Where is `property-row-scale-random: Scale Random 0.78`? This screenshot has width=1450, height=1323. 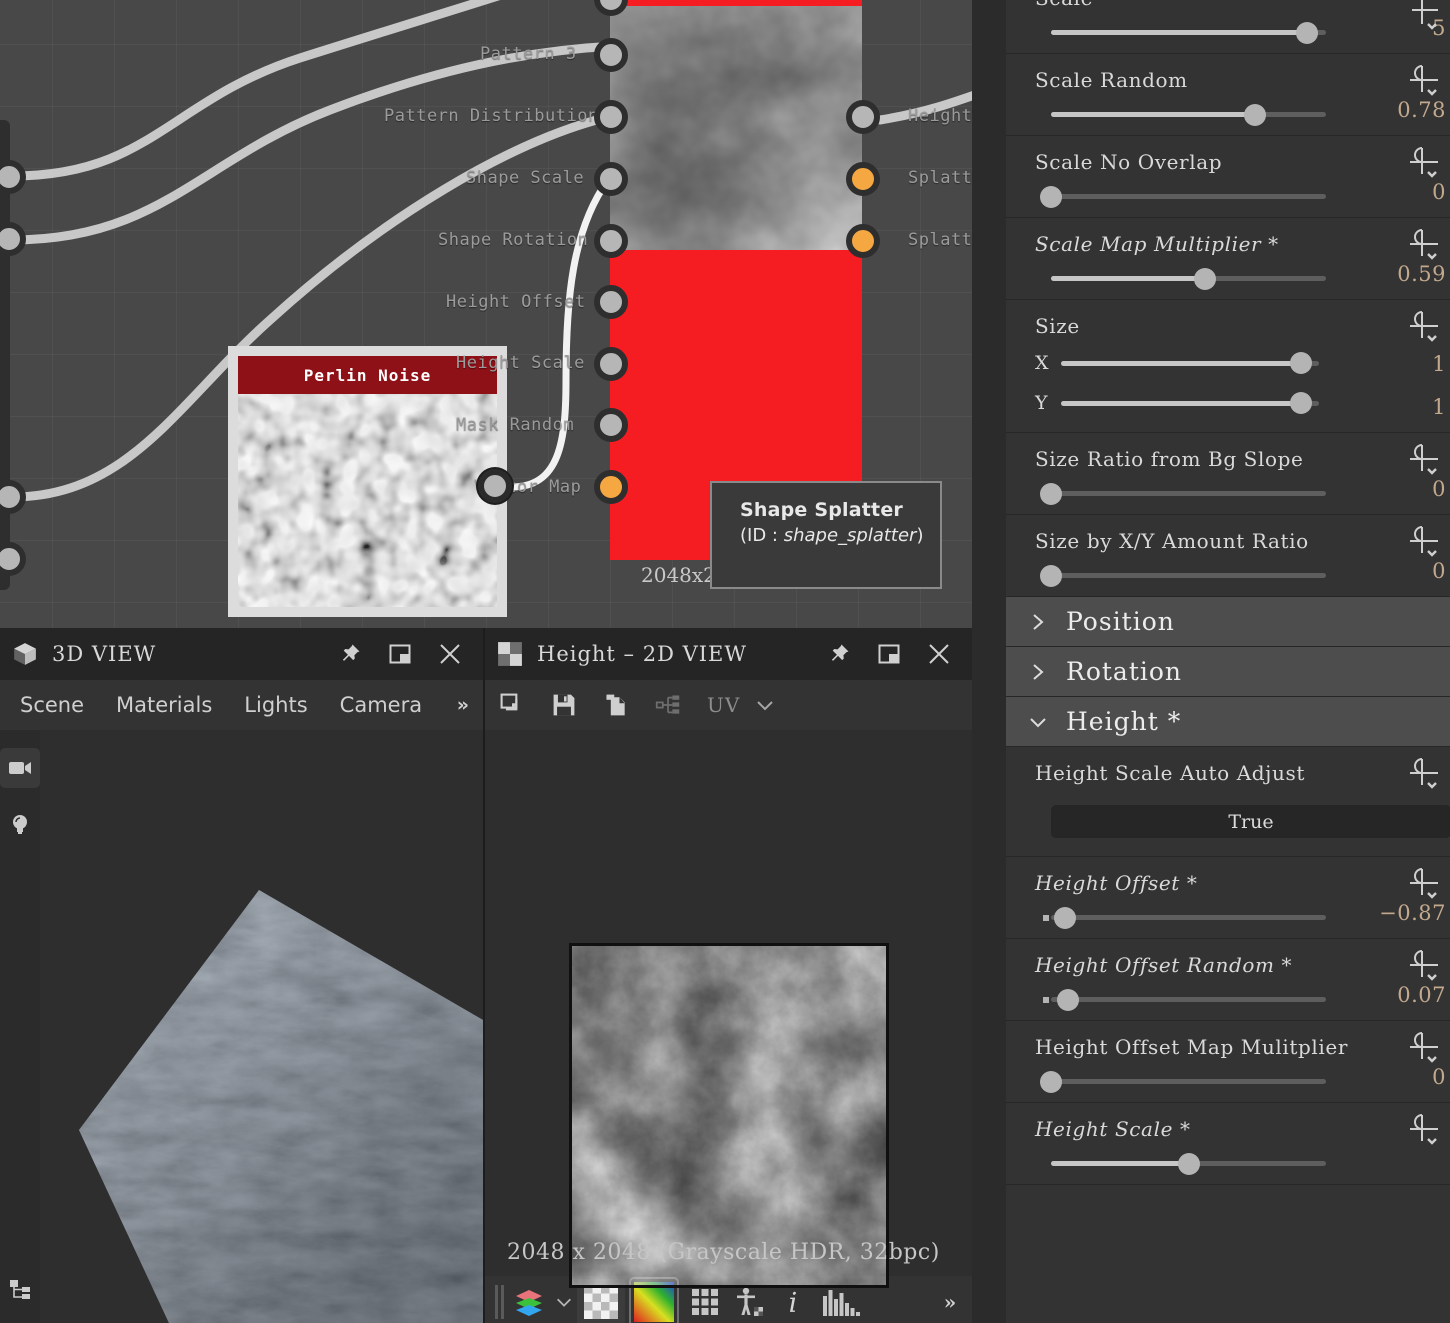 property-row-scale-random: Scale Random 0.78 is located at coordinates (1228, 95).